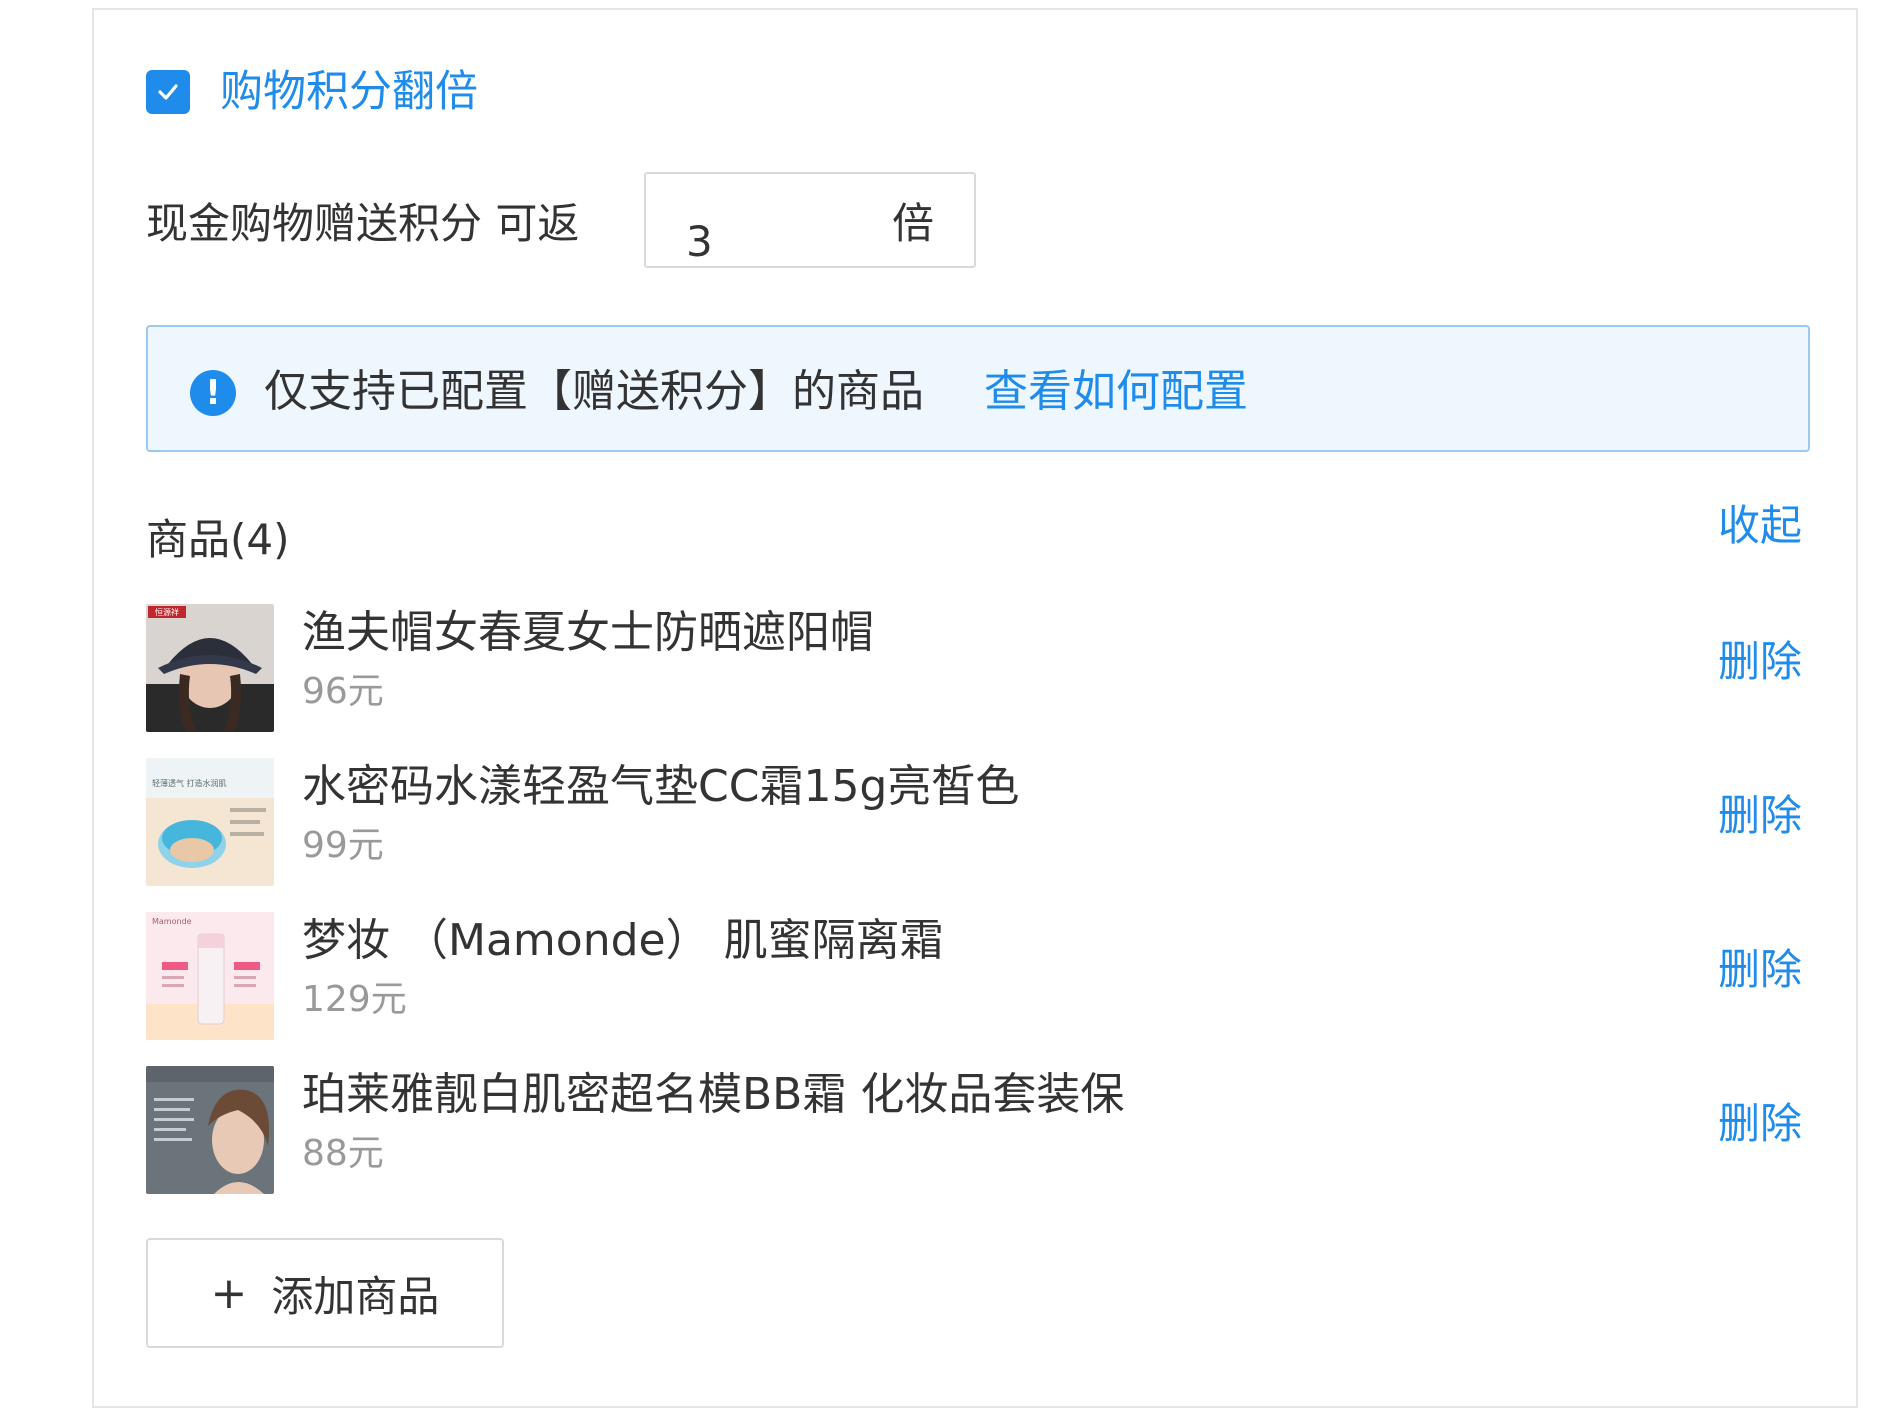  I want to click on info-exclamation-icon: !, so click(213, 393).